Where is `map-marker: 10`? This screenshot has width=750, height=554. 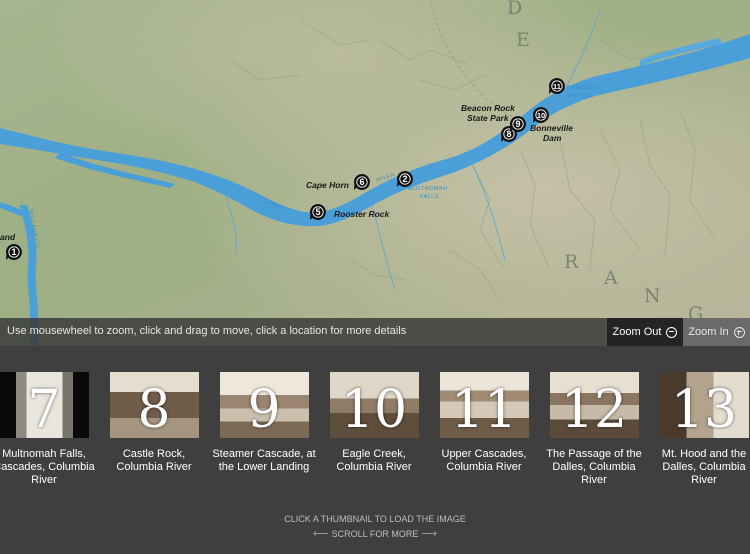 map-marker: 10 is located at coordinates (540, 115).